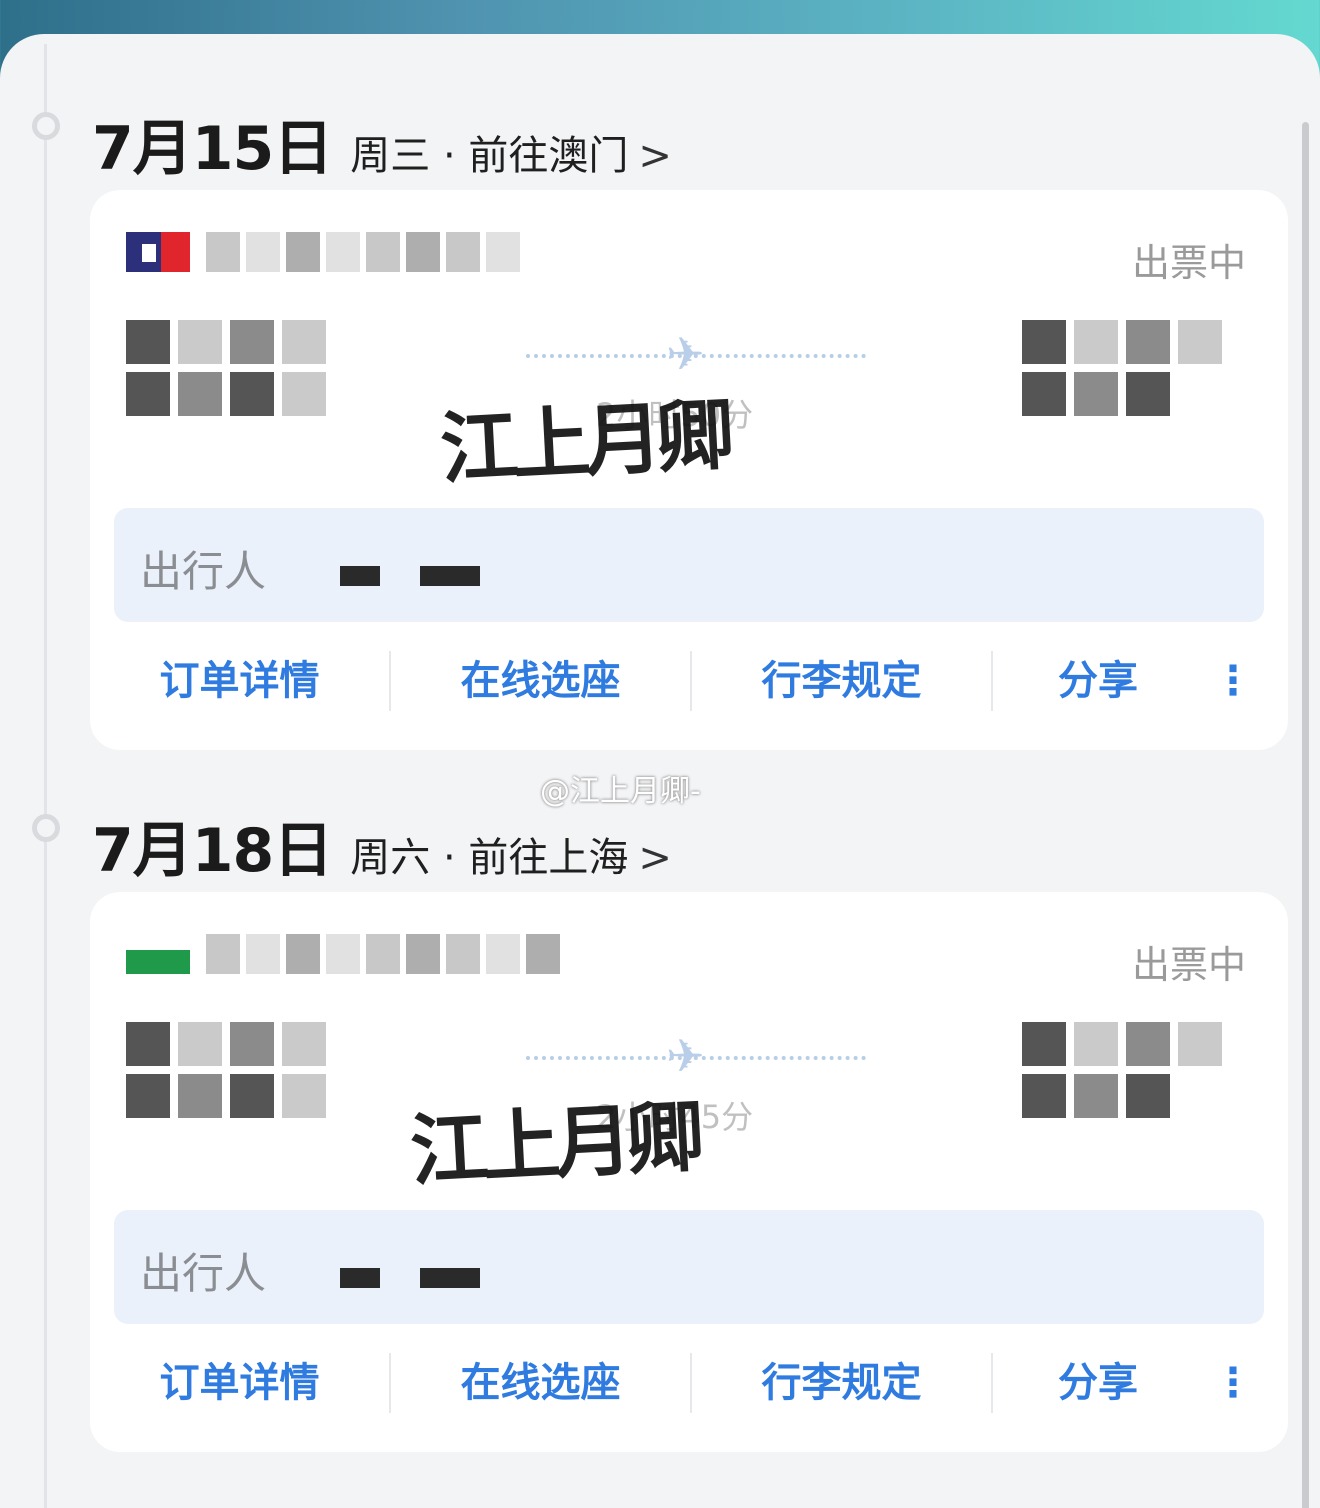  What do you see at coordinates (212, 149) in the screenshot?
I see `day-date: 7月15日` at bounding box center [212, 149].